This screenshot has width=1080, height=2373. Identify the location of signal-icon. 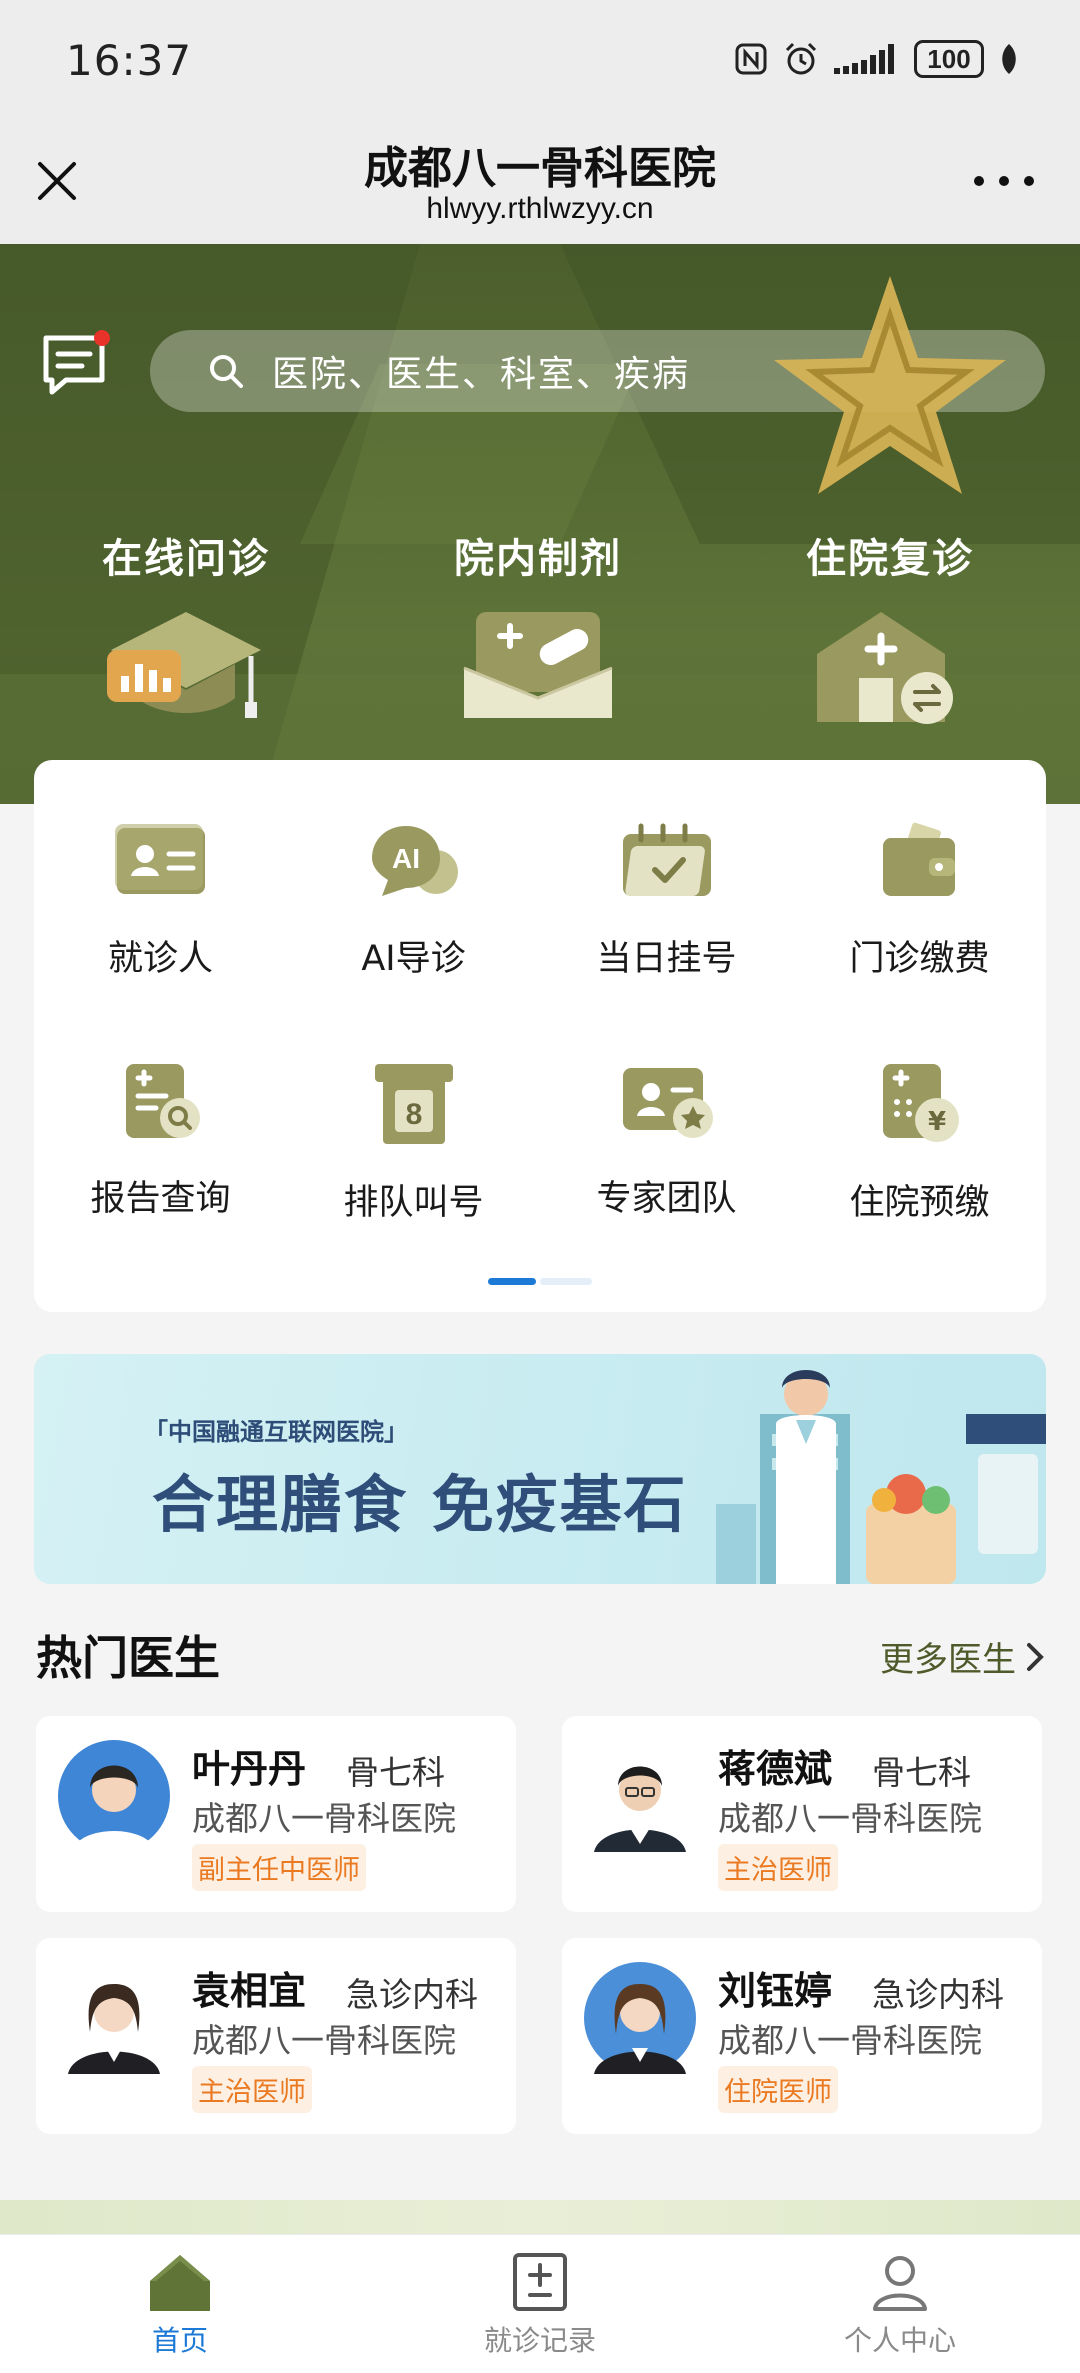
(864, 59).